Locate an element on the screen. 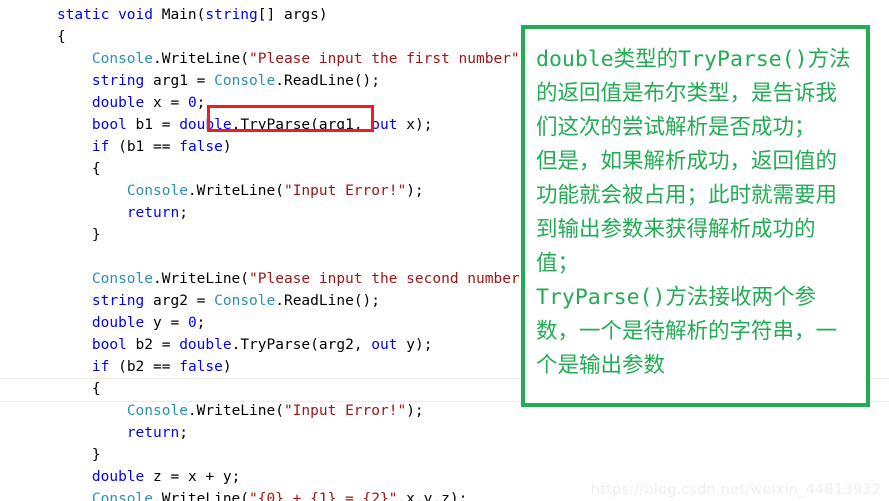  watermark-url: https://blog.csdn.net/weixin_44813932 is located at coordinates (735, 490).